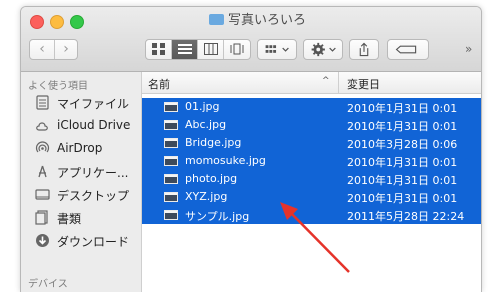  What do you see at coordinates (468, 49) in the screenshot?
I see `toolbar-overflow-button: »` at bounding box center [468, 49].